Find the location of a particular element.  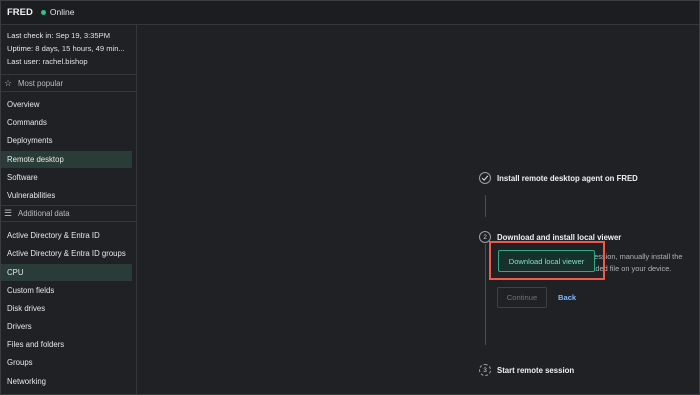

online-status-dot is located at coordinates (43, 12).